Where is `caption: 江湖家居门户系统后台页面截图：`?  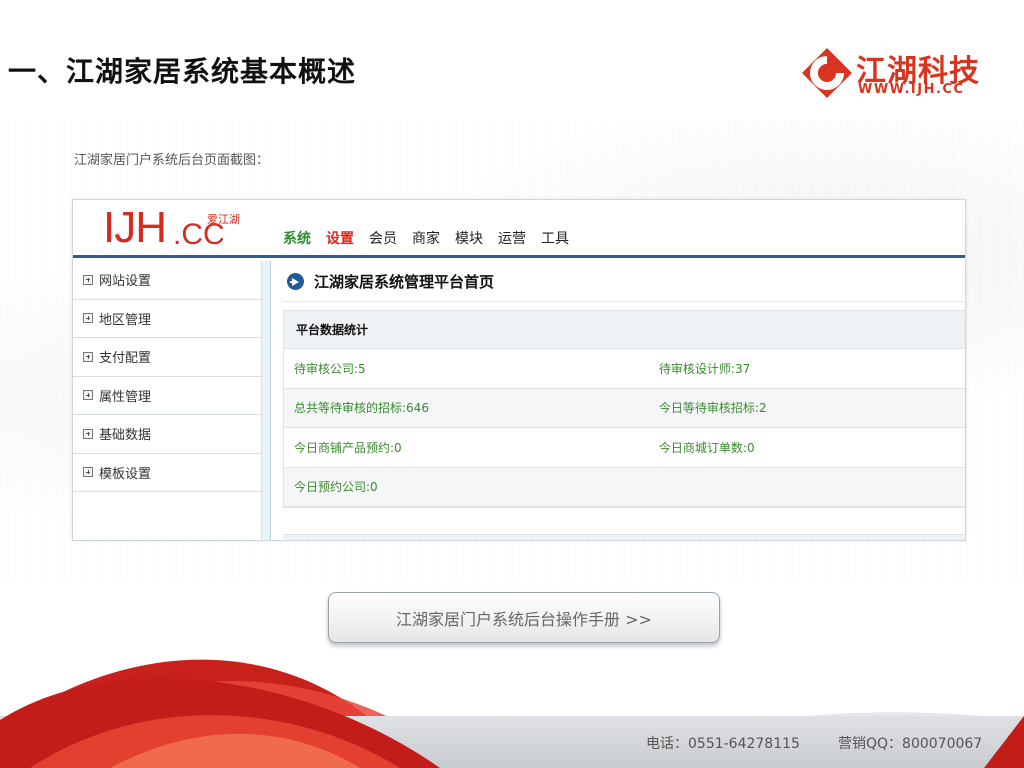 caption: 江湖家居门户系统后台页面截图： is located at coordinates (172, 160).